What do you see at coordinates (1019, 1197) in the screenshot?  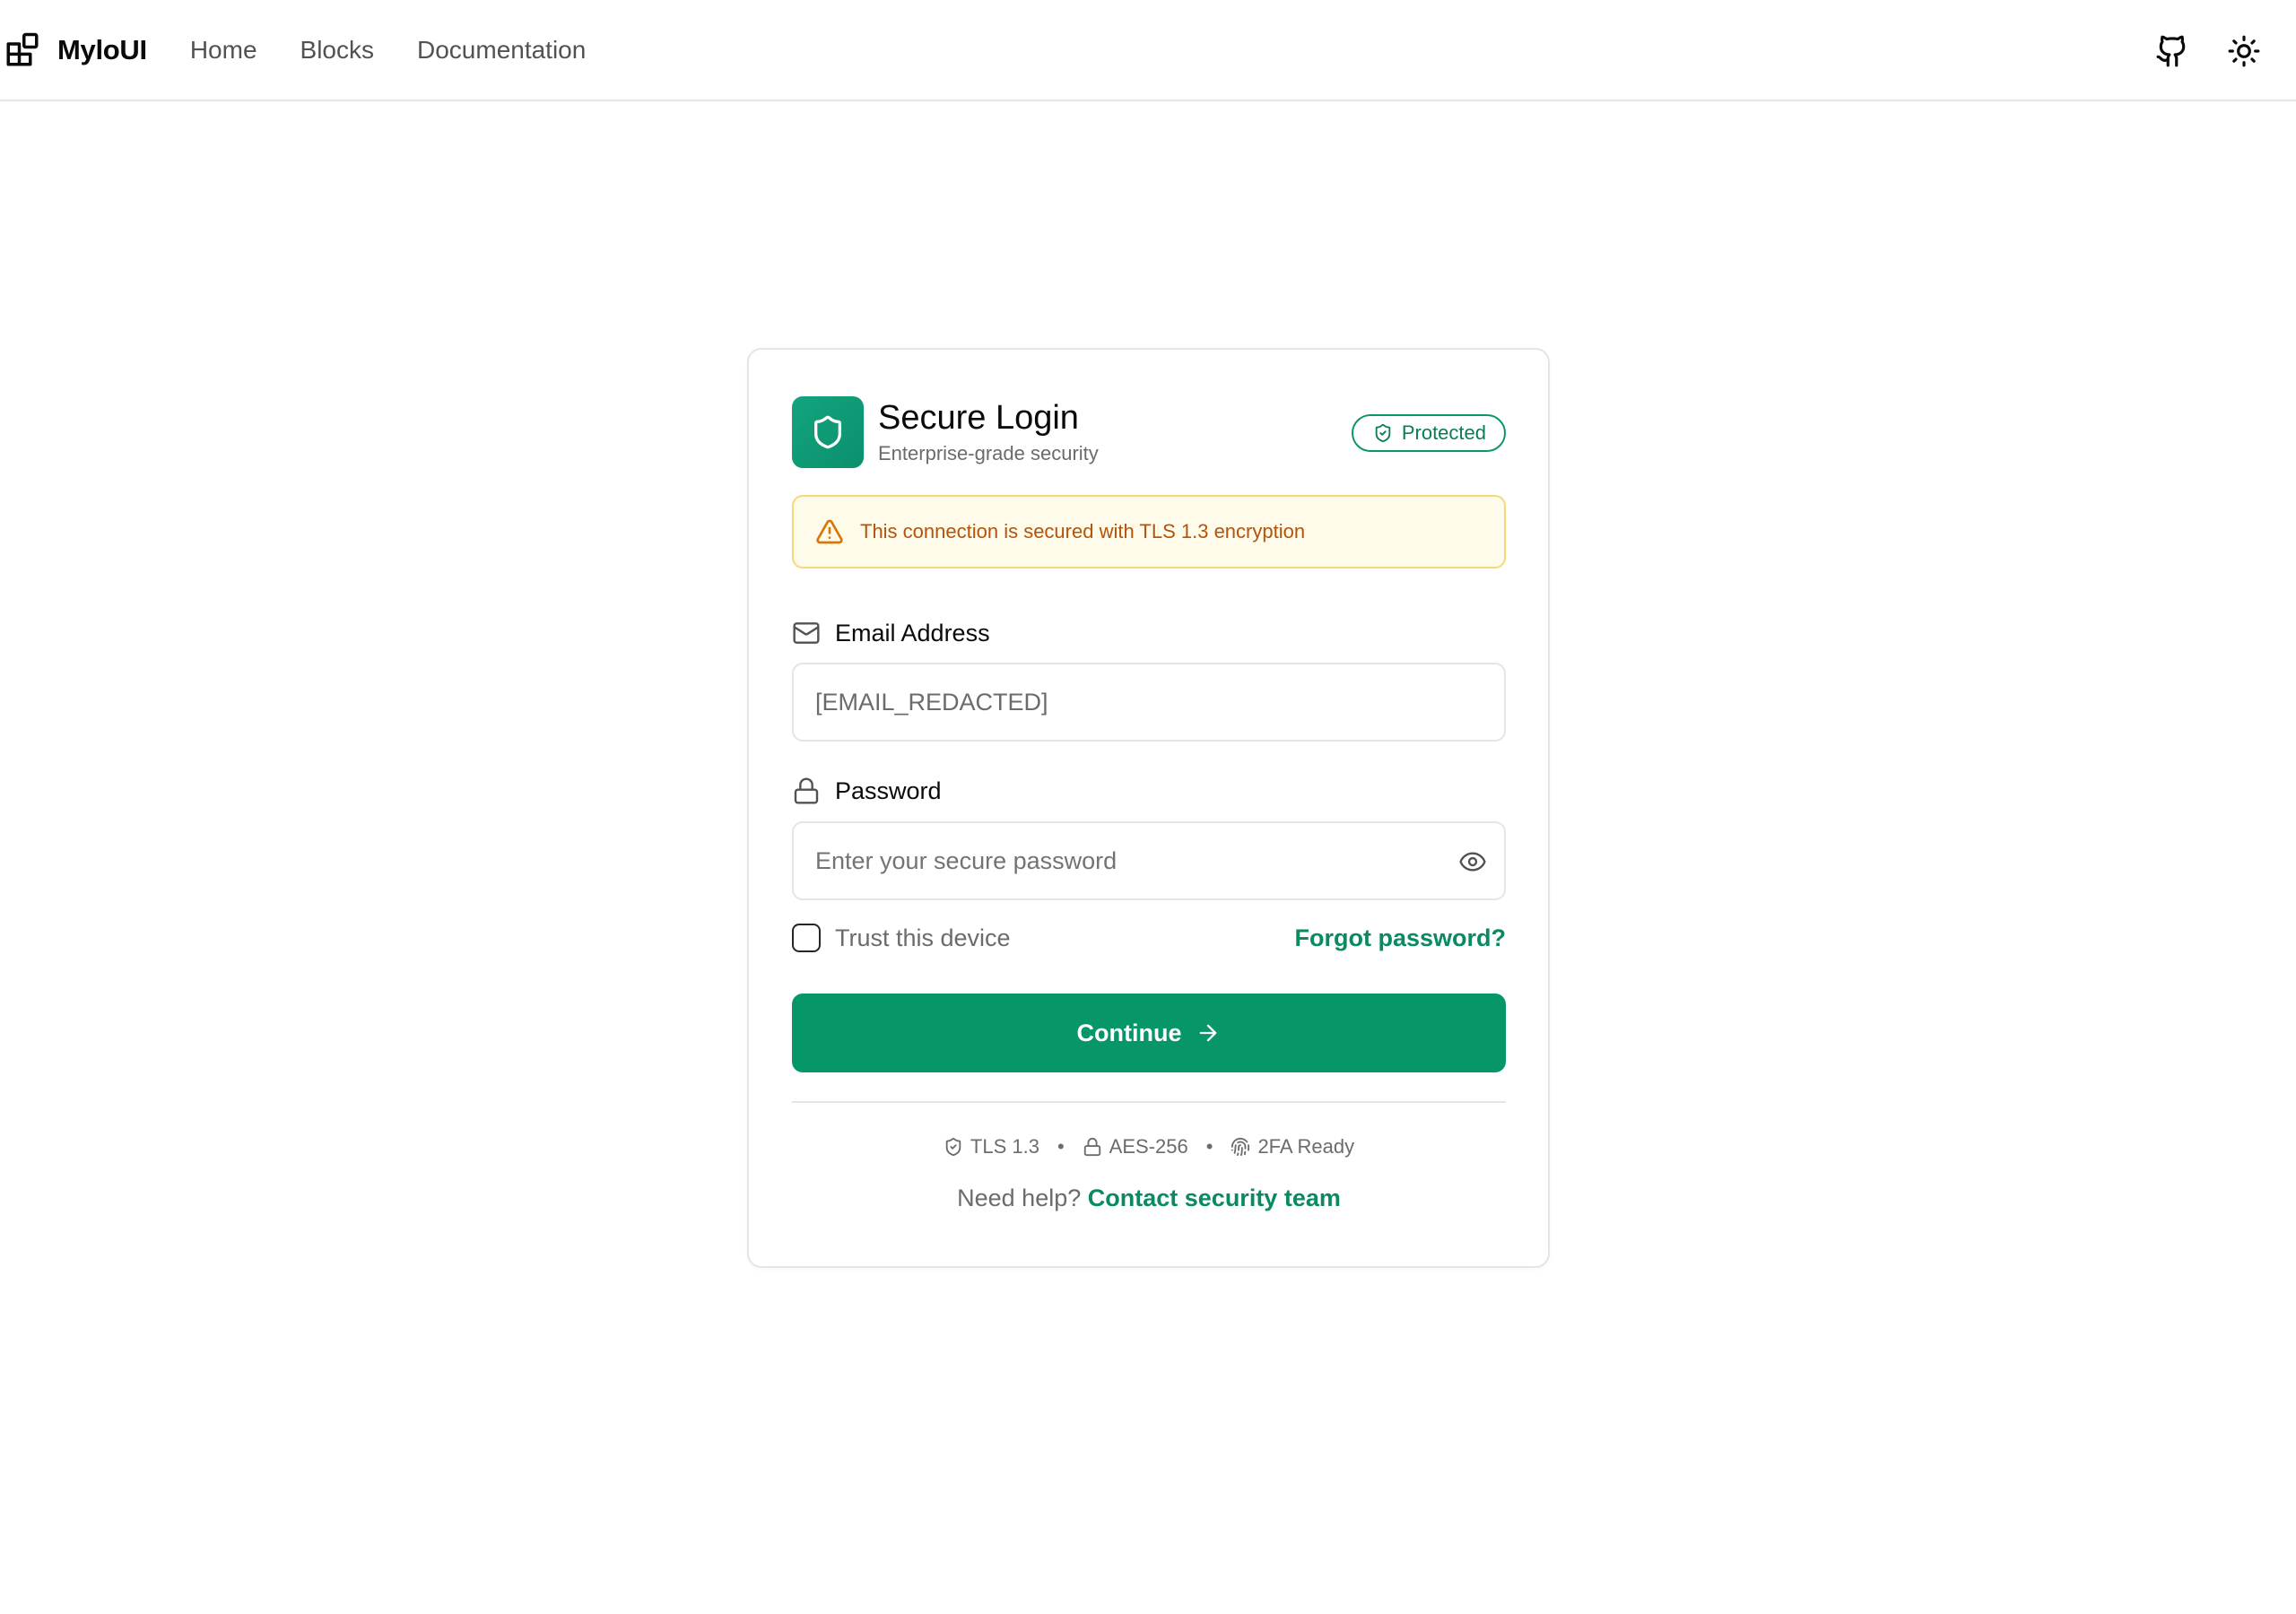 I see `help-text: Need help?` at bounding box center [1019, 1197].